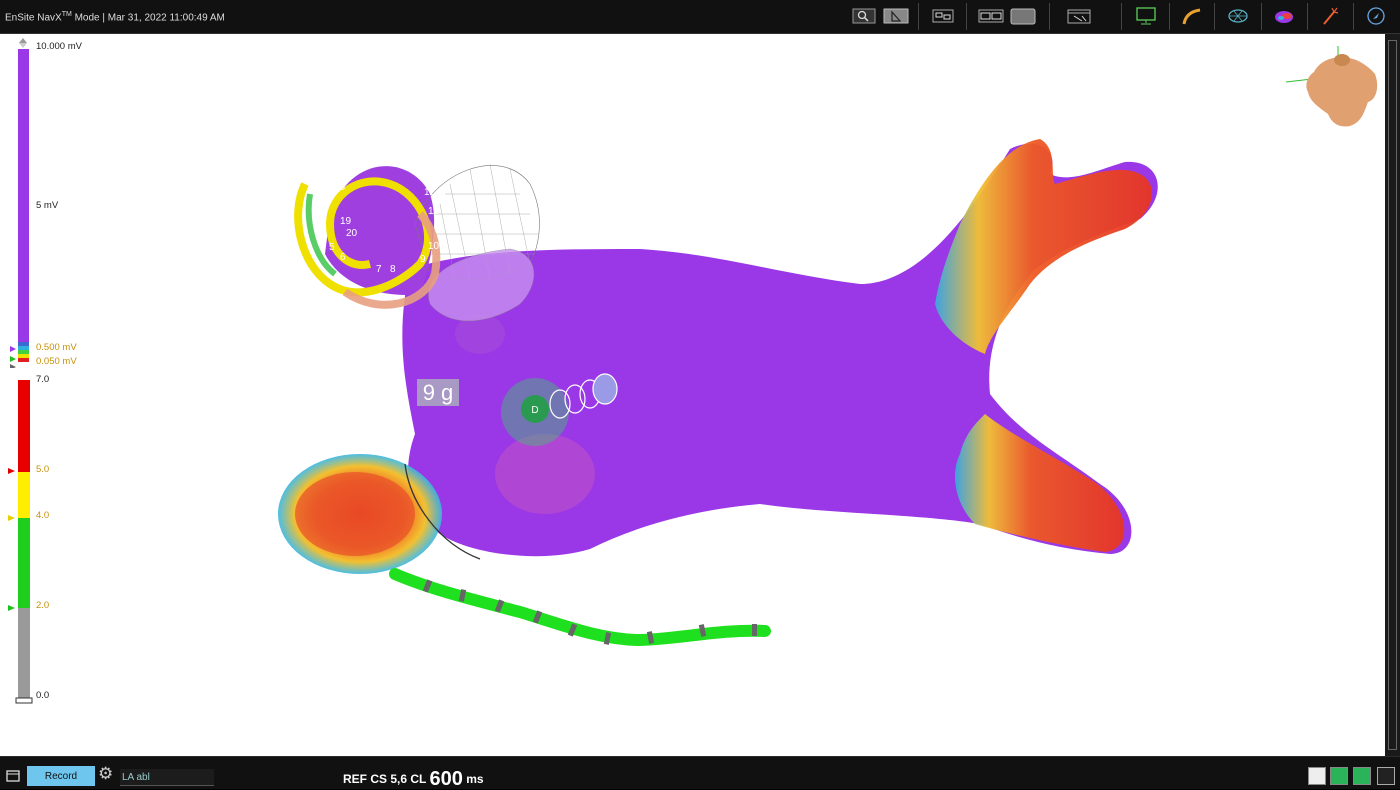 This screenshot has height=790, width=1400. What do you see at coordinates (580, 607) in the screenshot?
I see `cs-catheter` at bounding box center [580, 607].